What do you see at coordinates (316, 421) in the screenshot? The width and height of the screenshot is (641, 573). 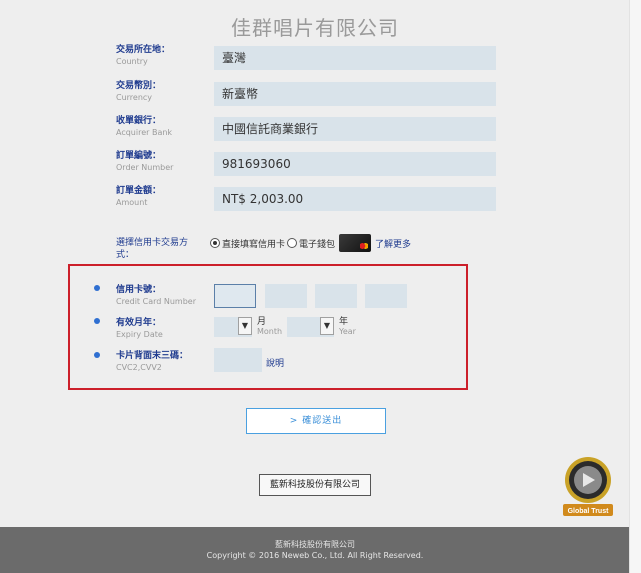 I see `submit-button: > 確認送出` at bounding box center [316, 421].